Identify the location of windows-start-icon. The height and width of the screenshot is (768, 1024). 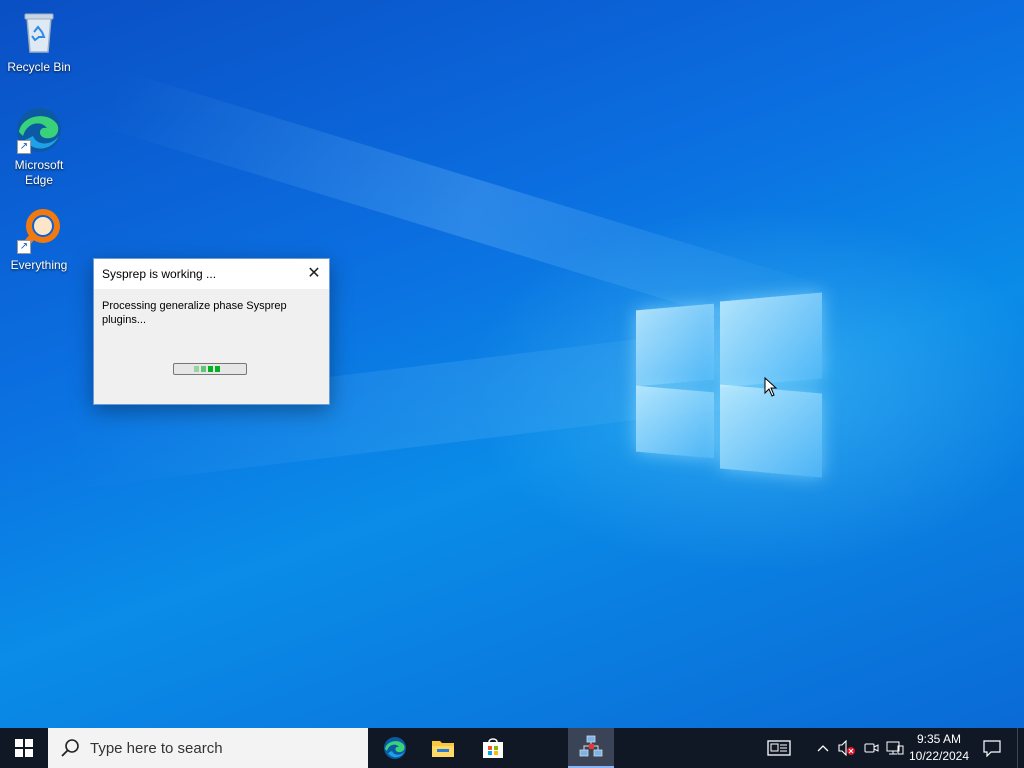
(24, 748).